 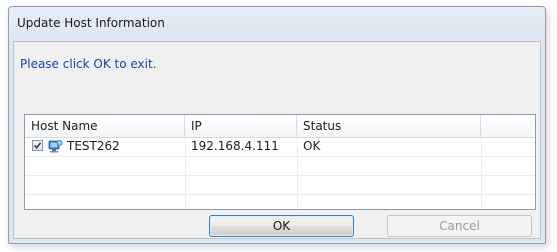 I want to click on cancel-button: Cancel, so click(x=459, y=226).